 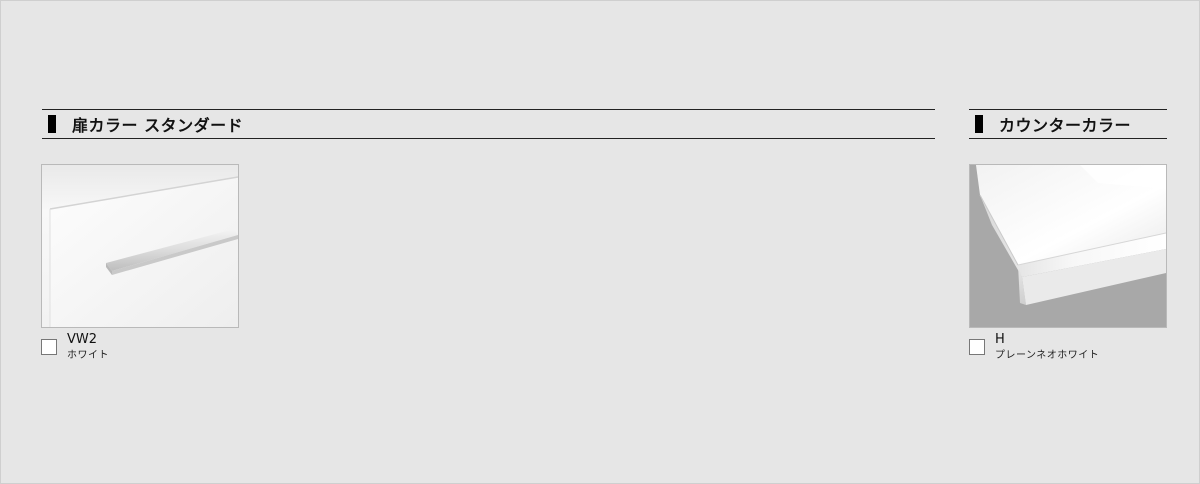 I want to click on counter-swatch-image, so click(x=1068, y=246).